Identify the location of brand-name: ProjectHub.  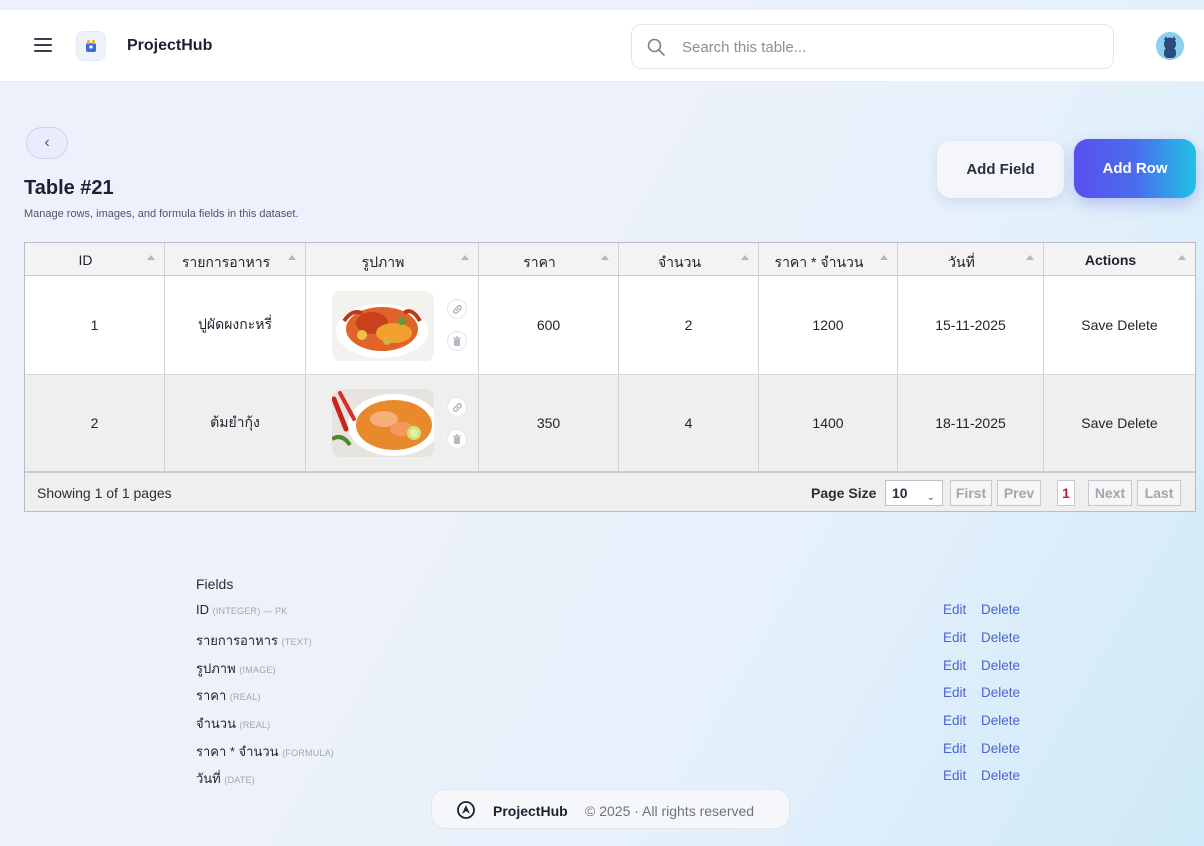
(169, 46).